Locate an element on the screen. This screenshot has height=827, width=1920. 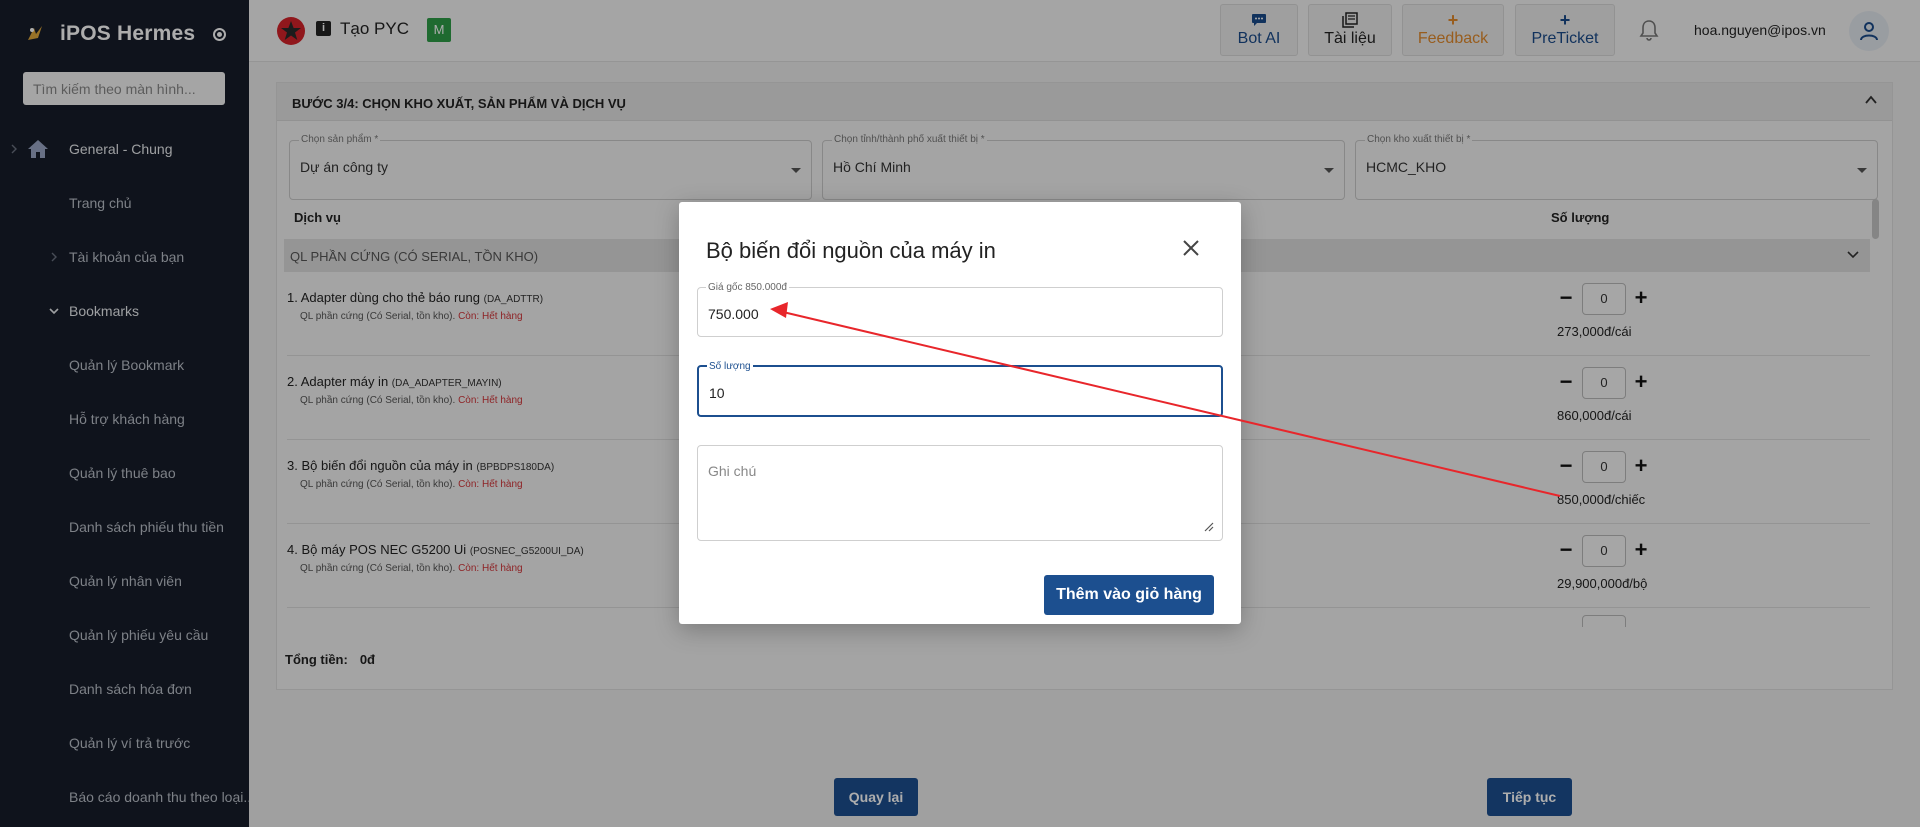
note-placeholder: Ghi chú is located at coordinates (732, 471).